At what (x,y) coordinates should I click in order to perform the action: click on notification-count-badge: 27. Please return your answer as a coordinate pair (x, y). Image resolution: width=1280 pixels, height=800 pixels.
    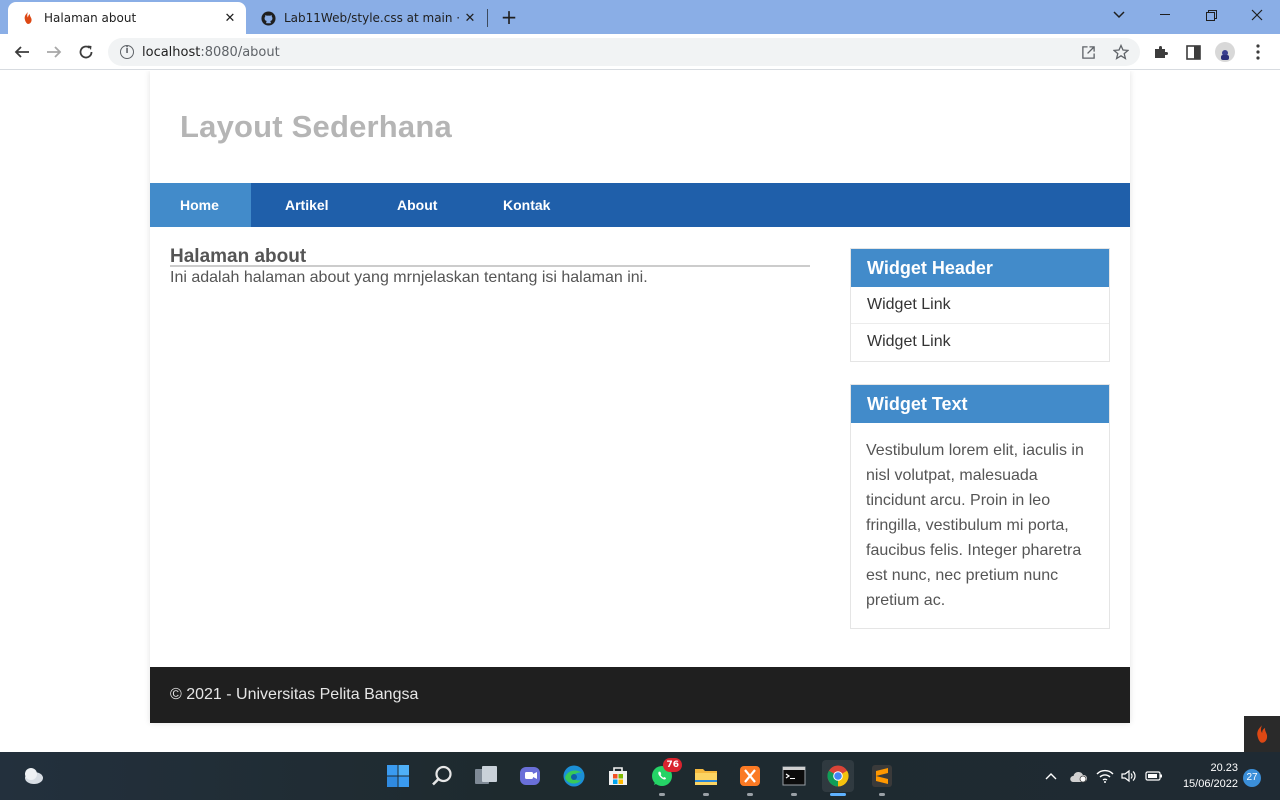
    Looking at the image, I should click on (1252, 778).